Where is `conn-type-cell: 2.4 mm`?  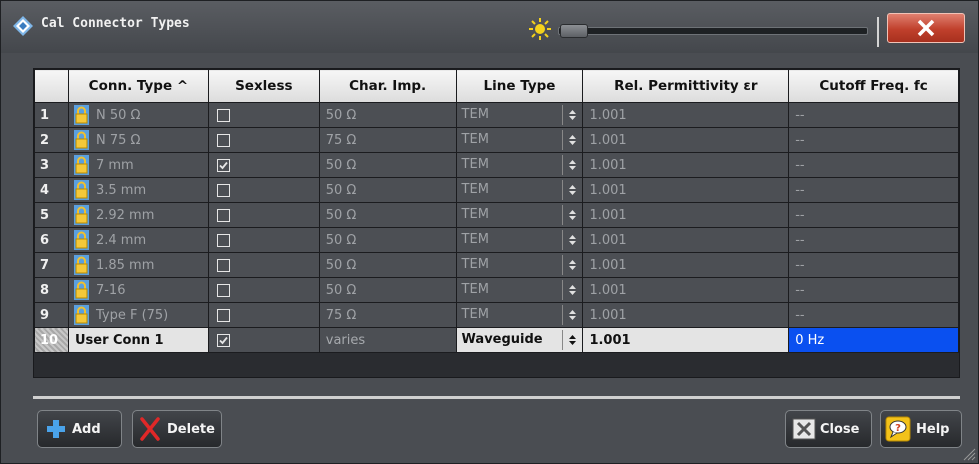 conn-type-cell: 2.4 mm is located at coordinates (138, 240).